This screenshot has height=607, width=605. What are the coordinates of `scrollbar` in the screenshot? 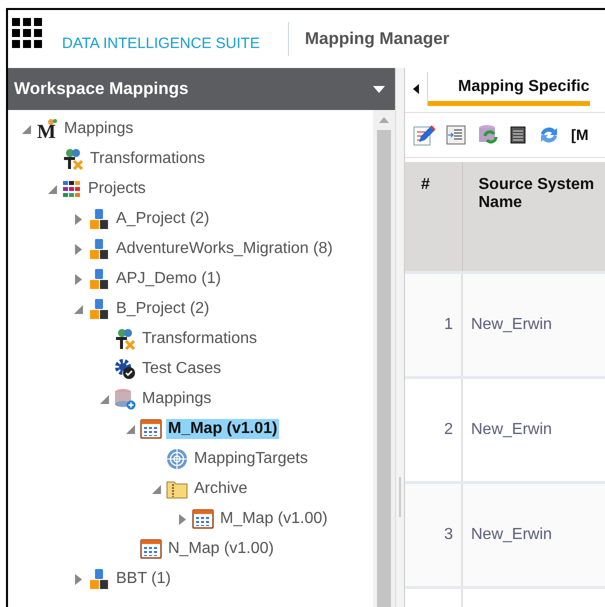 It's located at (384, 358).